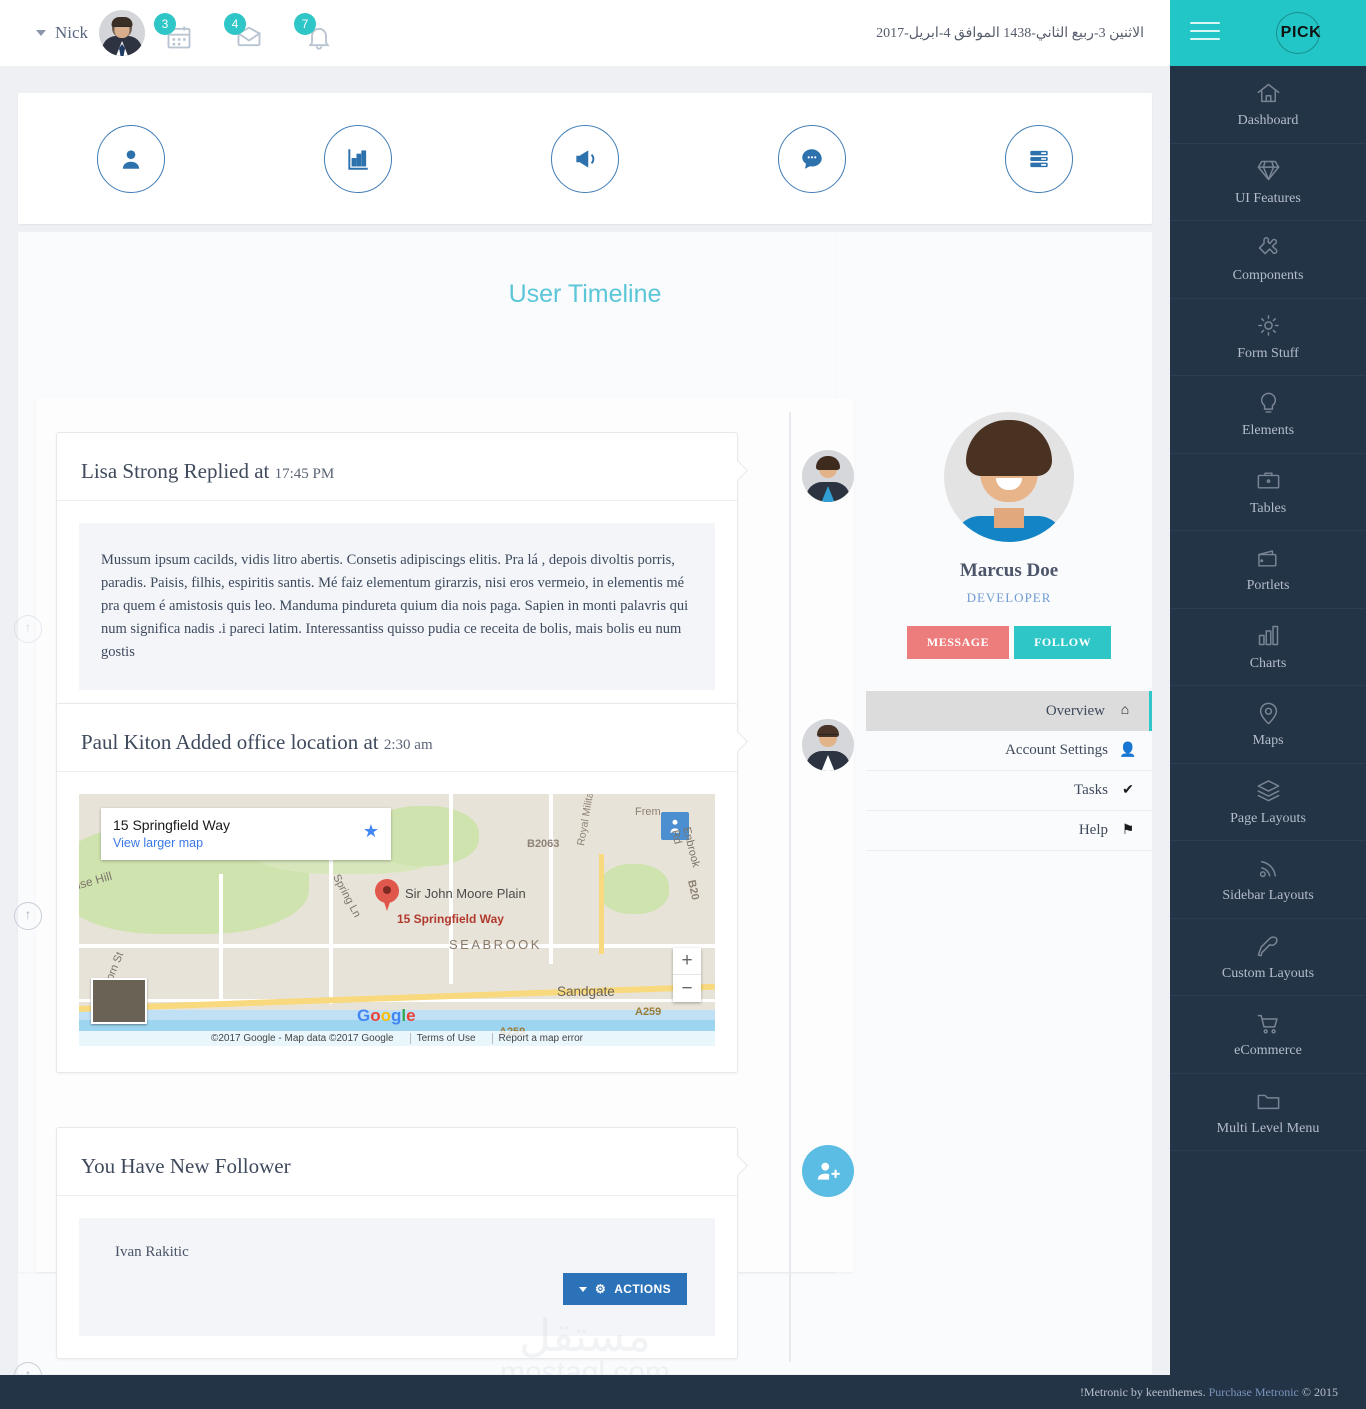  Describe the element at coordinates (1125, 710) in the screenshot. I see `home-icon: ⌂` at that location.